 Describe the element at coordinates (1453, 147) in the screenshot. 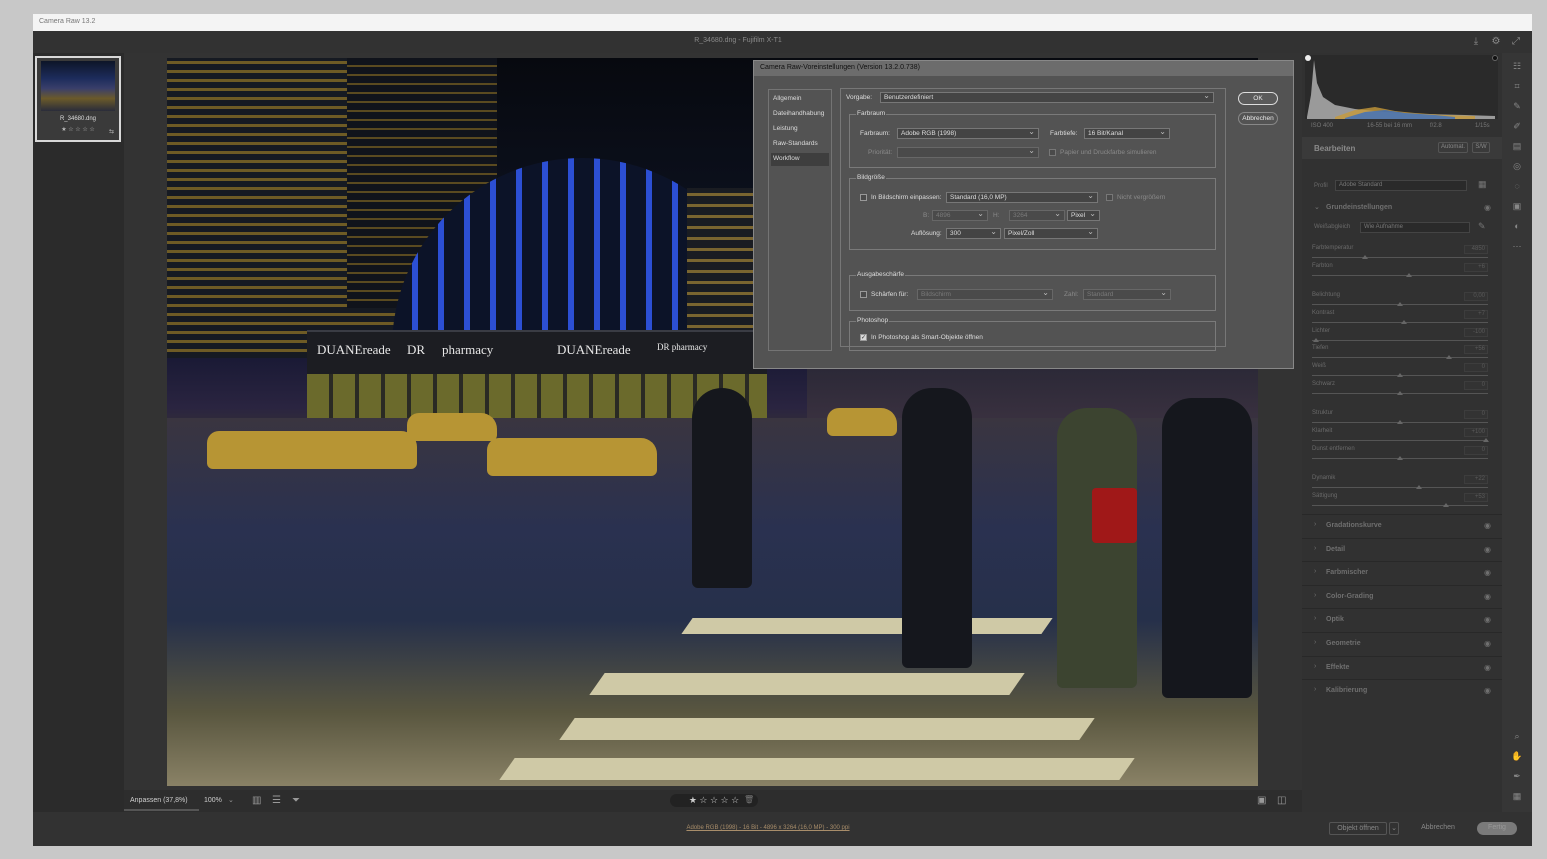

I see `auto-button: Automat.` at that location.